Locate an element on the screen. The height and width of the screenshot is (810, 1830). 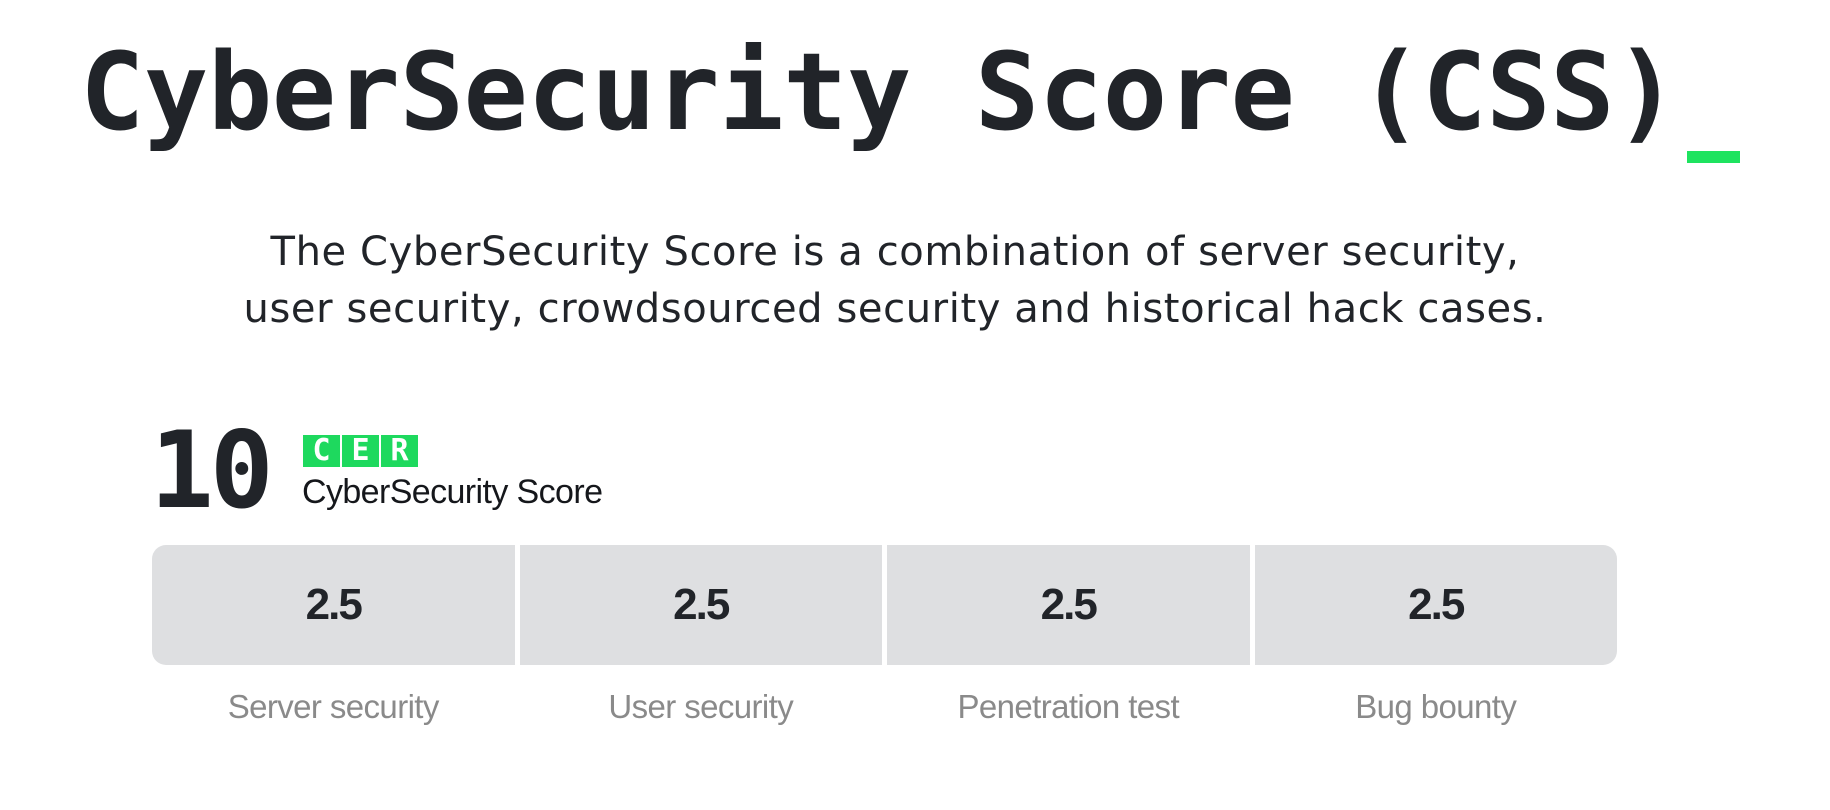
metric-label: Penetration test is located at coordinates (1068, 706).